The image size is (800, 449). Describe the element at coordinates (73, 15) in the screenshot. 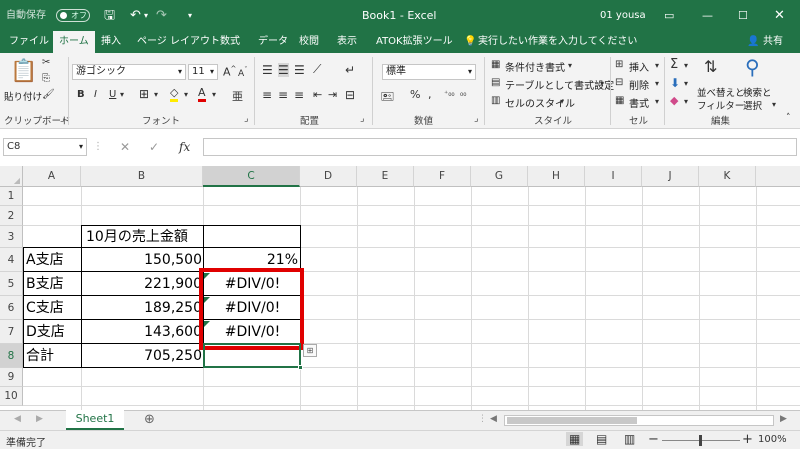

I see `autosave-toggle: オフ` at that location.